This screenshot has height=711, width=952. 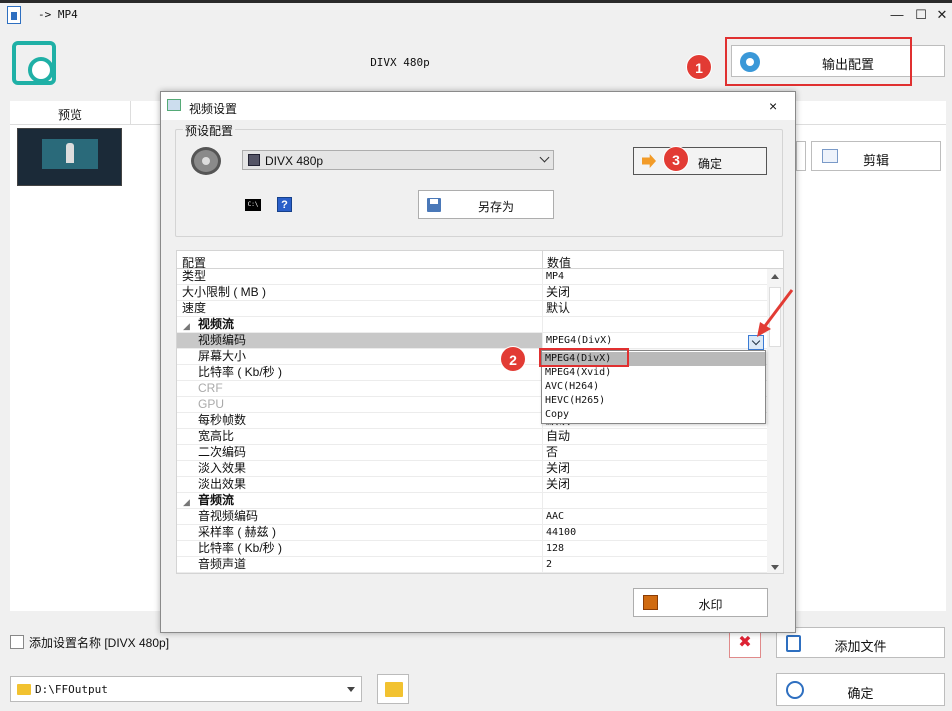 What do you see at coordinates (579, 340) in the screenshot?
I see `grid-row-value: MPEG4(DivX)` at bounding box center [579, 340].